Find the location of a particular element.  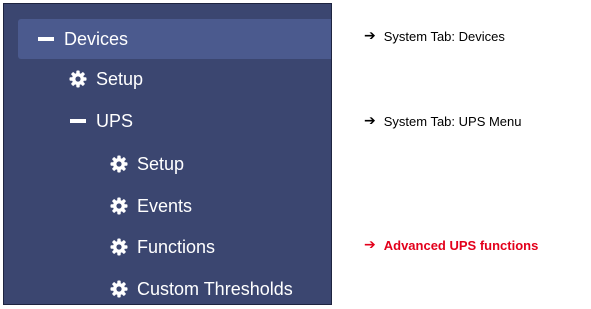

nav-item-ups-setup: Setup is located at coordinates (167, 164).